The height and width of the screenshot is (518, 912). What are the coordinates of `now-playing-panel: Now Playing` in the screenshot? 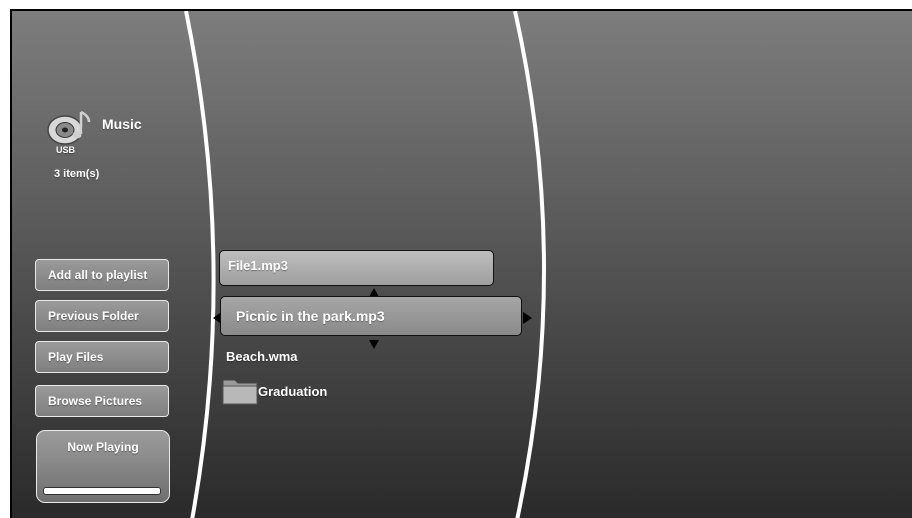 It's located at (103, 466).